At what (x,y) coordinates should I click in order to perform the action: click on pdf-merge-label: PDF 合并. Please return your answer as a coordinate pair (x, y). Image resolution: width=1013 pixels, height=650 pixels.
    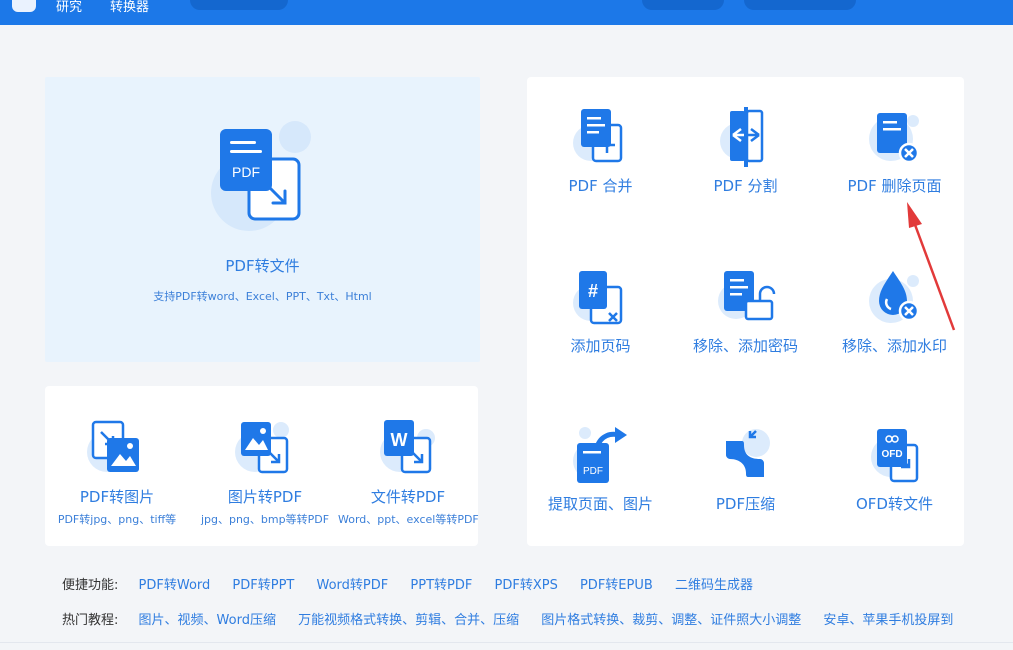
    Looking at the image, I should click on (600, 186).